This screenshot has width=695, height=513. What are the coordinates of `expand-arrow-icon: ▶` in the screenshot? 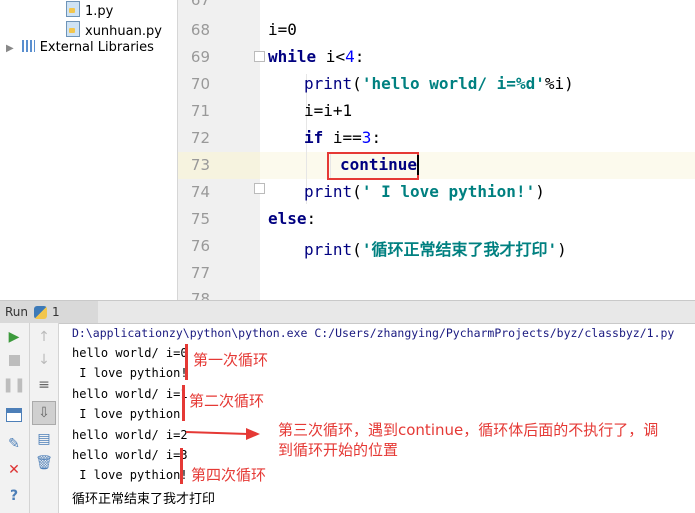 It's located at (10, 48).